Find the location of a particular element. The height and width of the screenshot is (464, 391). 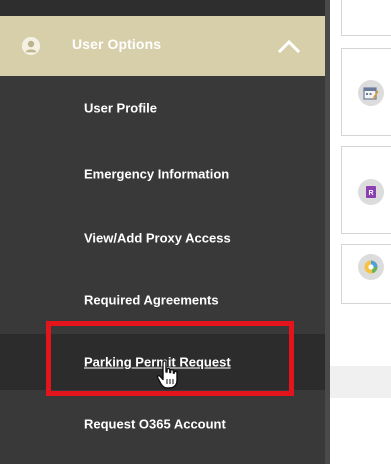

menu-item-request-o365-account: Request O365 Account is located at coordinates (162, 424).